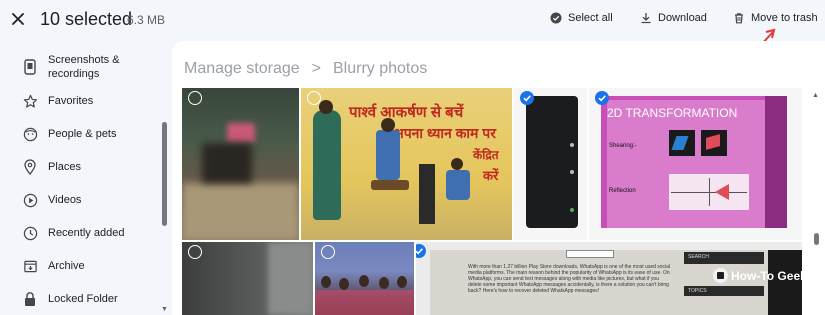 This screenshot has height=315, width=825. Describe the element at coordinates (380, 68) in the screenshot. I see `breadcrumb-blurry-photos: Blurry photos` at that location.